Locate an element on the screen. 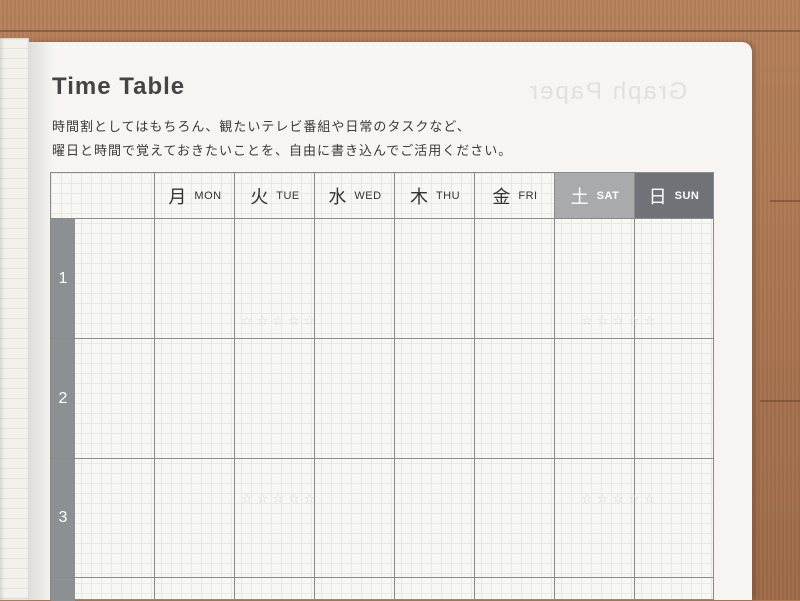 The image size is (800, 601). day-label: THU is located at coordinates (448, 195).